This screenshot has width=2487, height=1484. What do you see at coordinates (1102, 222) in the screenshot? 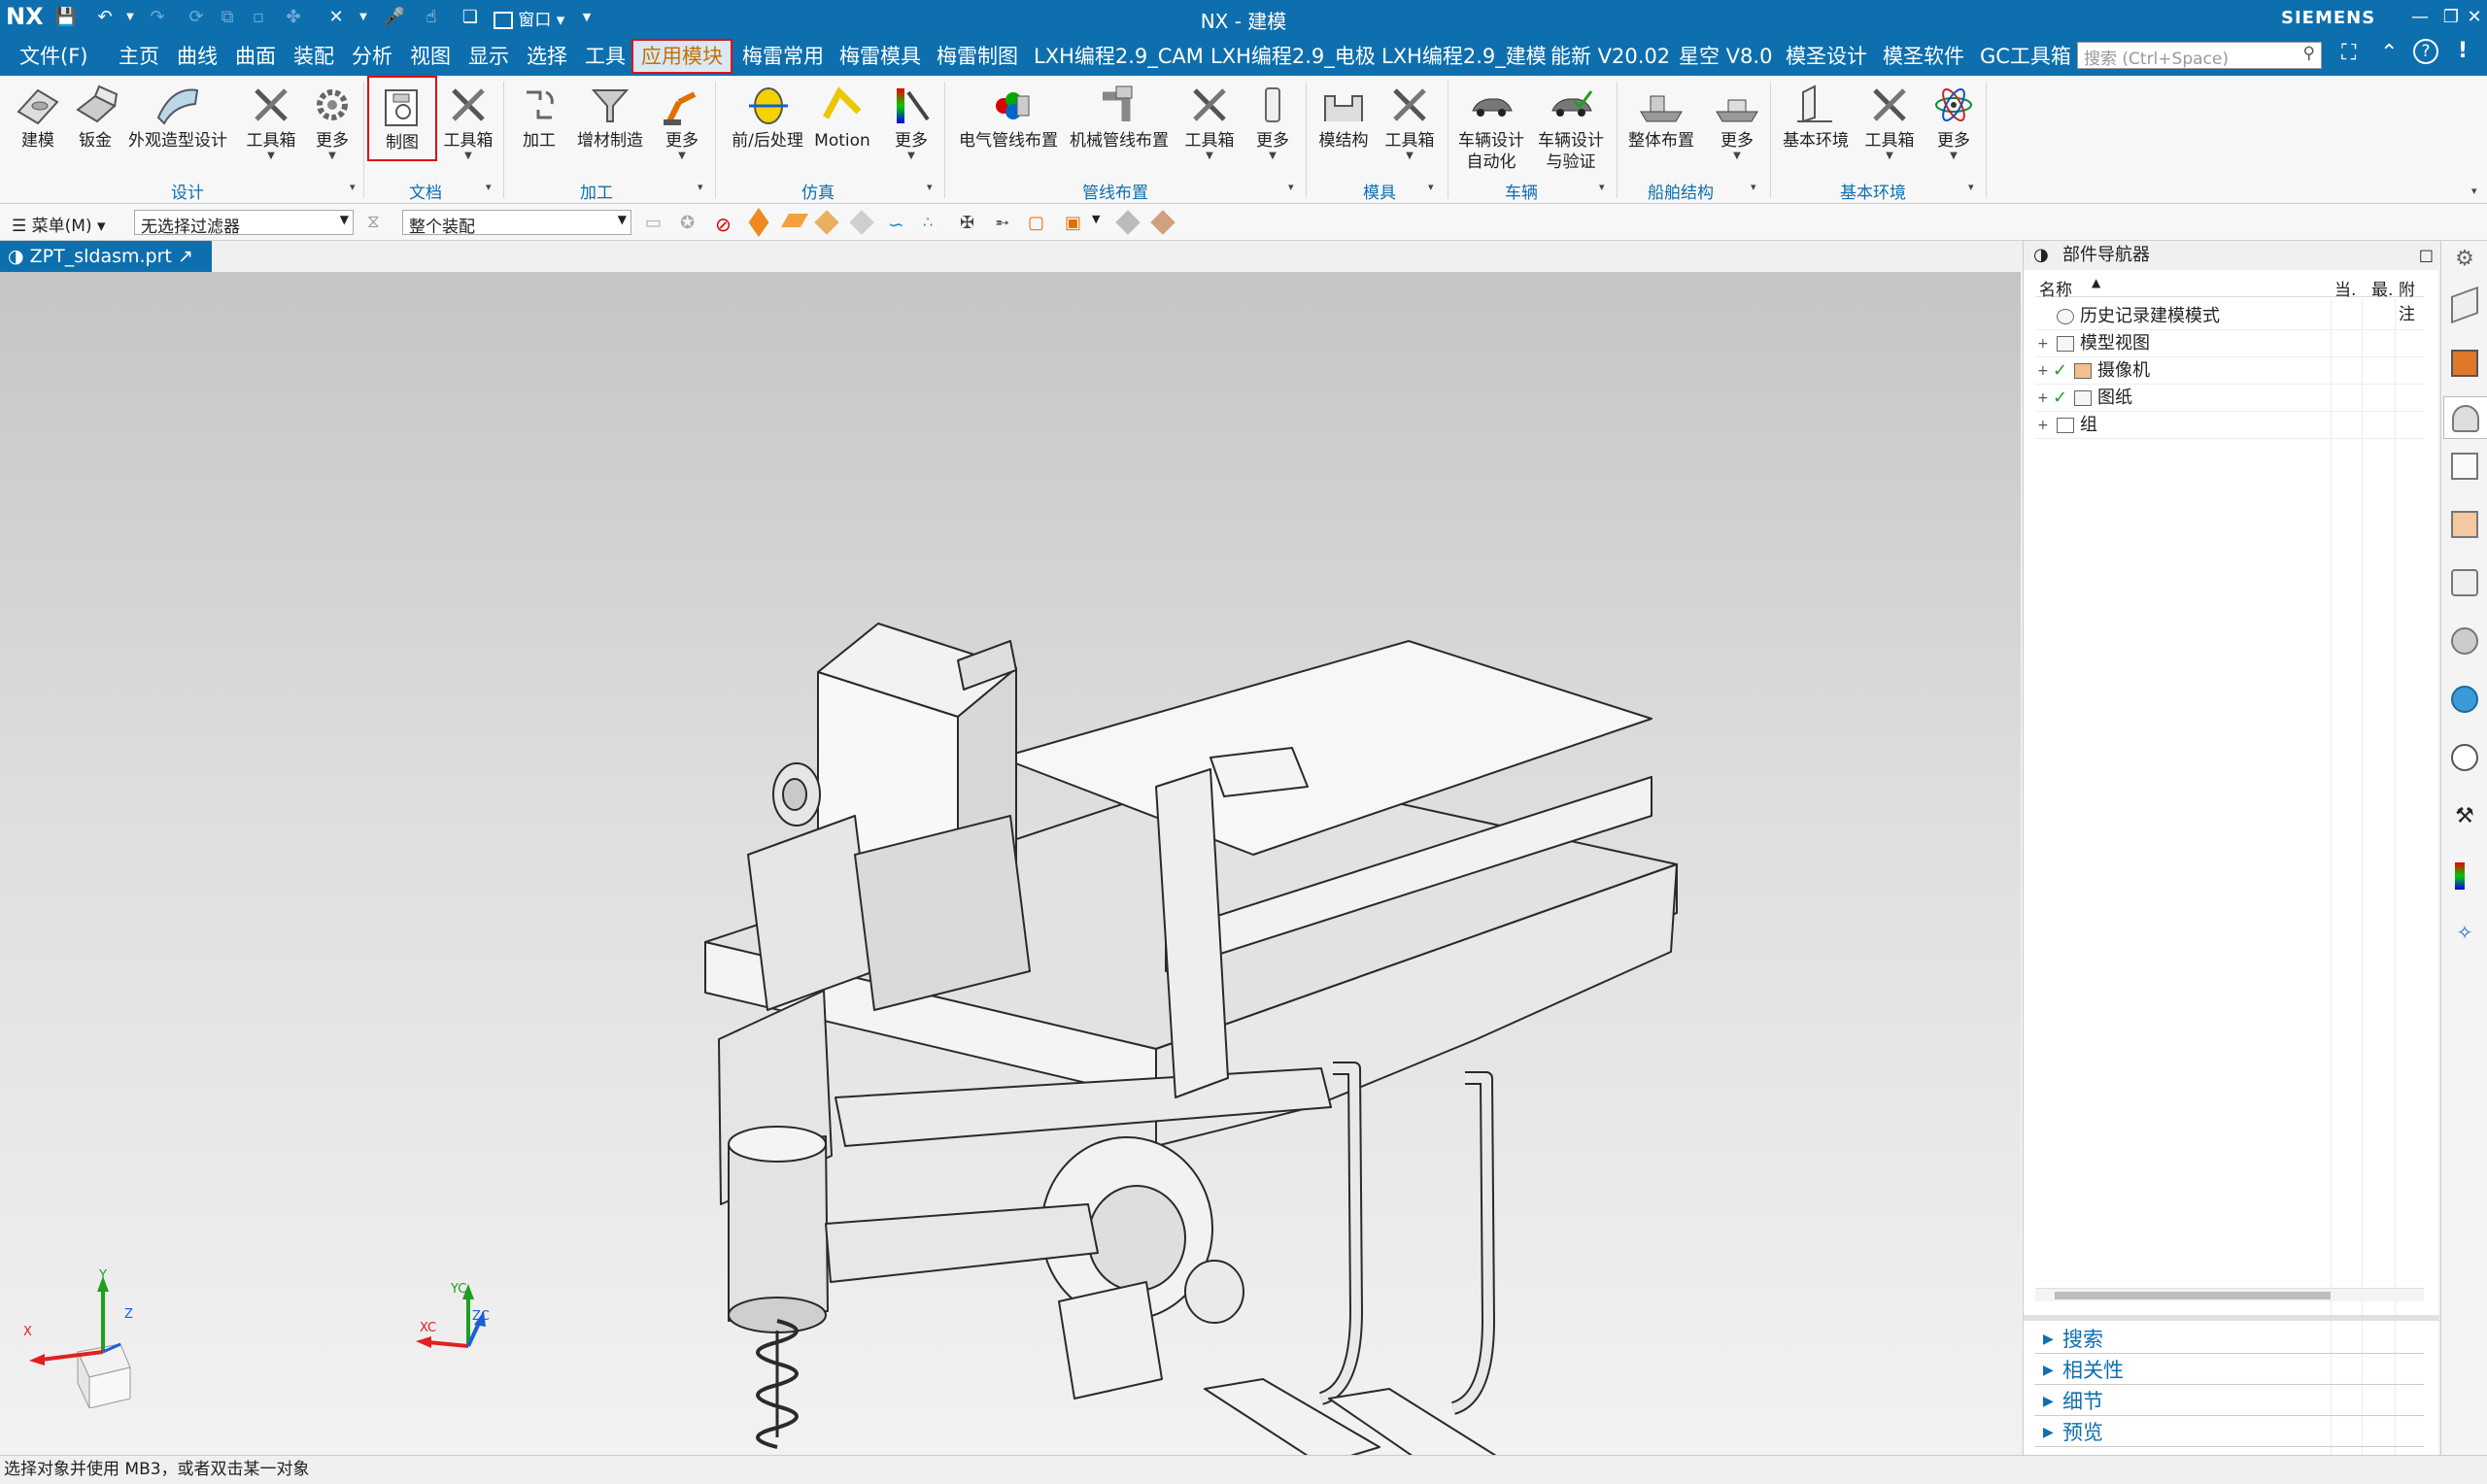
I see `snap-dropdown-icon: ▼` at bounding box center [1102, 222].